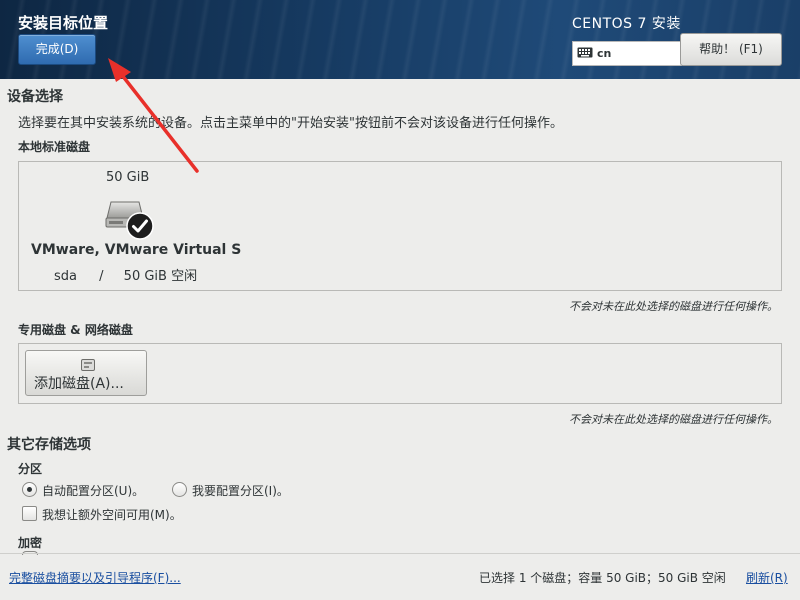 The width and height of the screenshot is (800, 600). What do you see at coordinates (75, 330) in the screenshot?
I see `specialized-disks-heading: 专用磁盘 & 网络磁盘` at bounding box center [75, 330].